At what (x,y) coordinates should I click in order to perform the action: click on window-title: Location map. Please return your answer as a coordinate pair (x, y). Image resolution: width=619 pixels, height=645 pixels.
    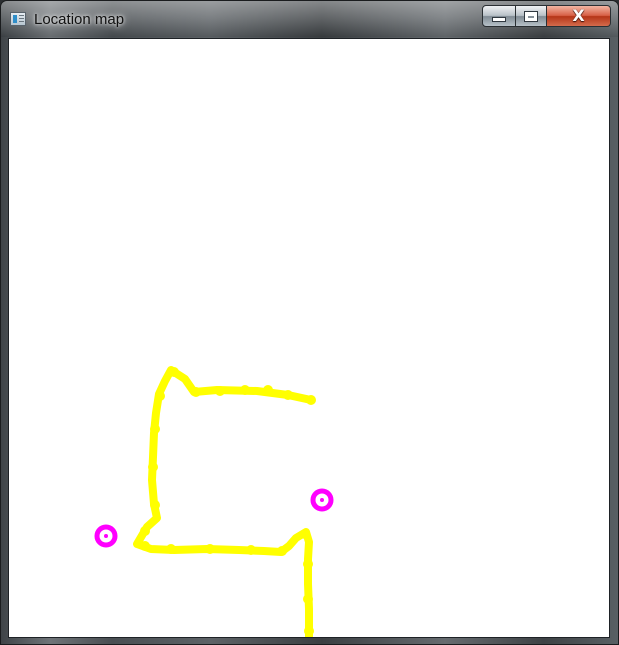
    Looking at the image, I should click on (79, 19).